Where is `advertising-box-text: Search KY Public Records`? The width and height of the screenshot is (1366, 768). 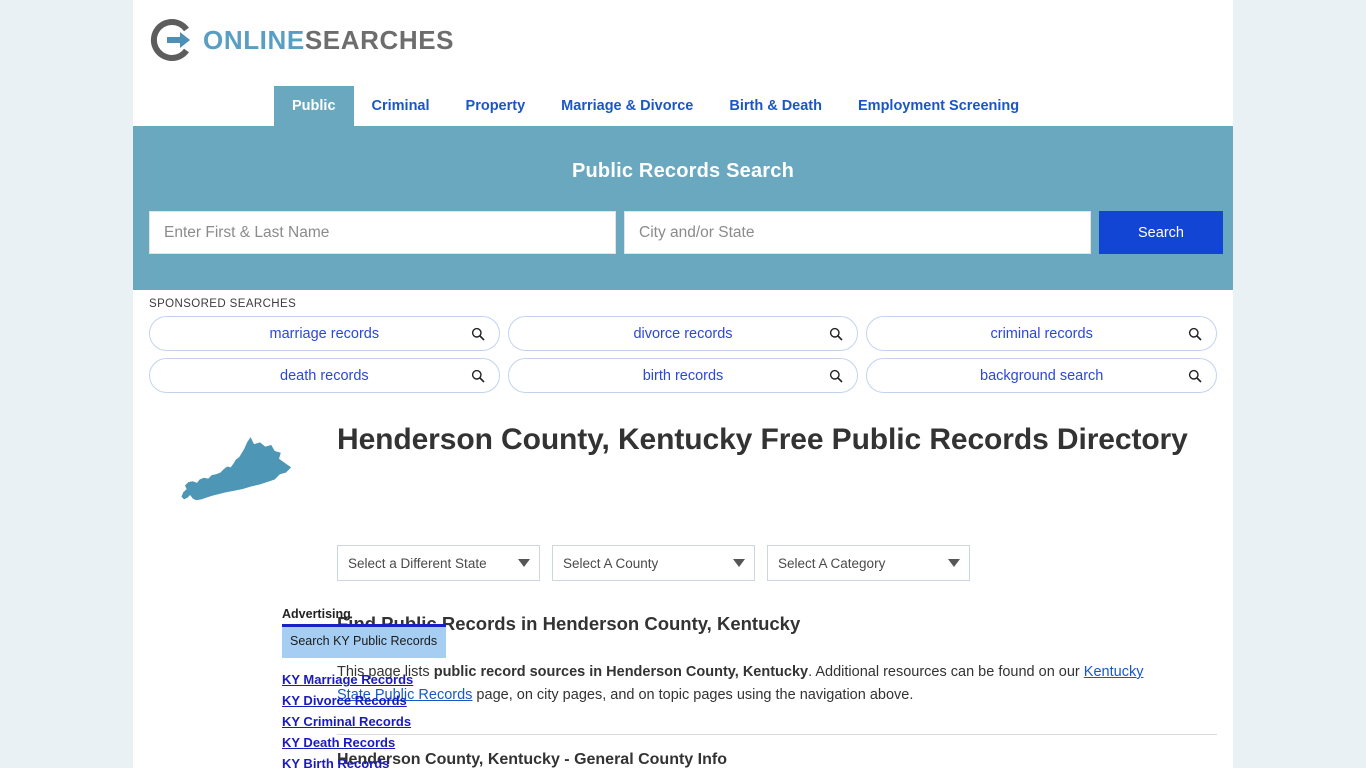
advertising-box-text: Search KY Public Records is located at coordinates (364, 641).